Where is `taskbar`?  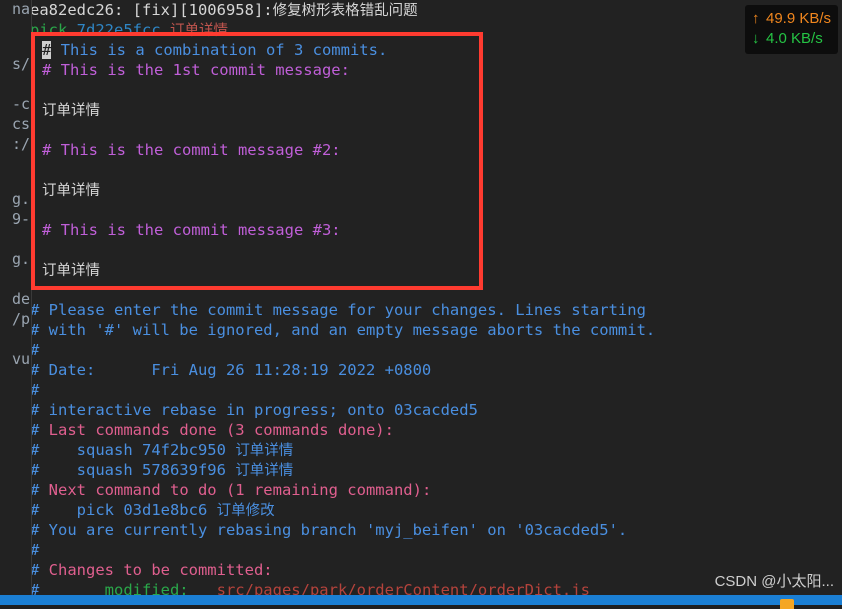 taskbar is located at coordinates (421, 602).